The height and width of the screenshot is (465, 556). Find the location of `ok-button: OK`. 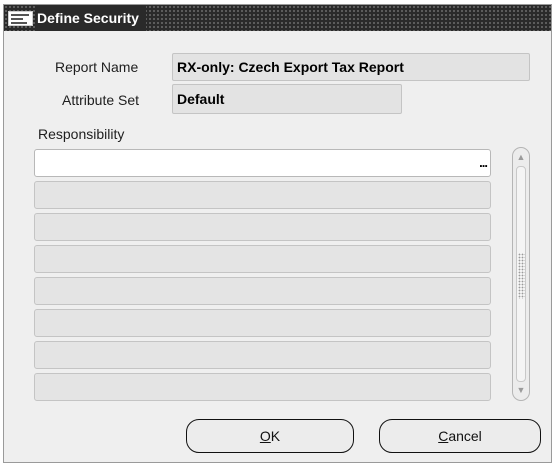

ok-button: OK is located at coordinates (270, 436).